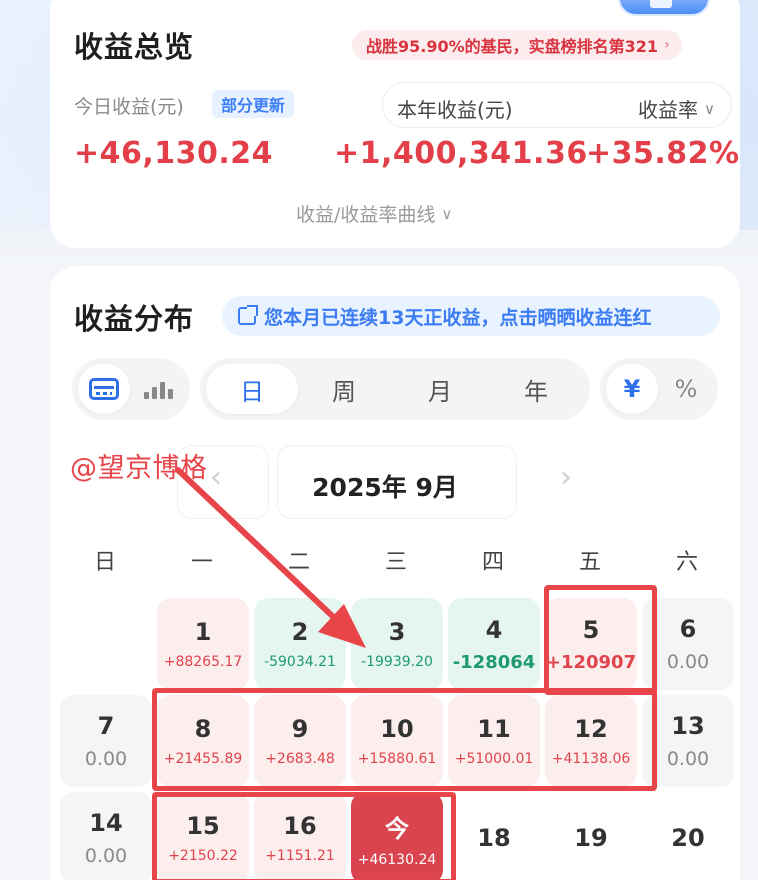  I want to click on annotation-arrow, so click(270, 557).